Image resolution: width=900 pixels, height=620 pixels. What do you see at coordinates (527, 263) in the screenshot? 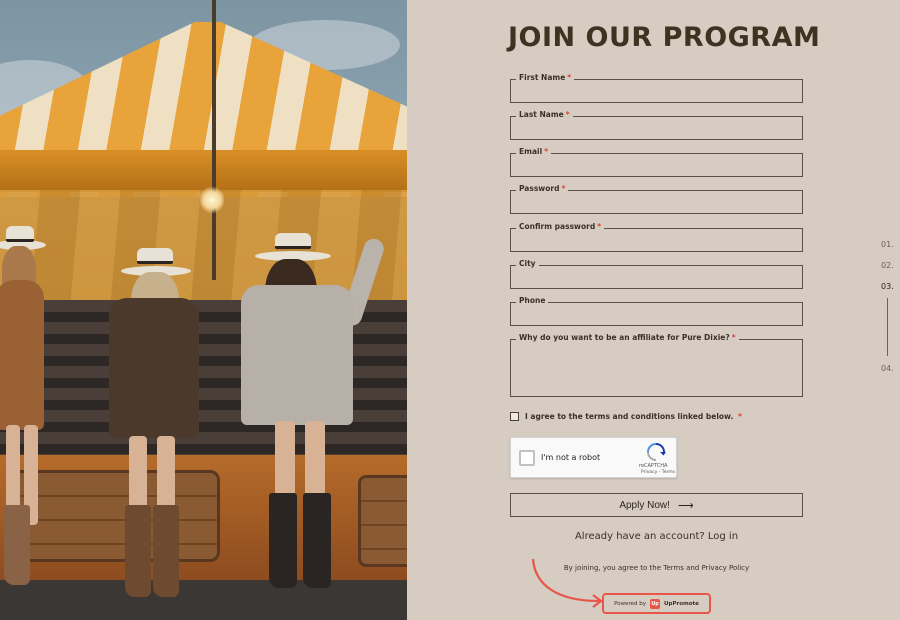
I see `field-label: City` at bounding box center [527, 263].